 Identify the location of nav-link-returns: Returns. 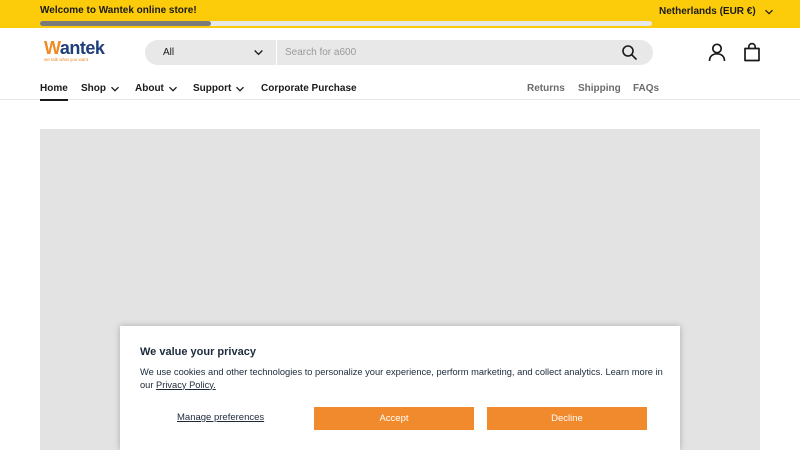
(546, 88).